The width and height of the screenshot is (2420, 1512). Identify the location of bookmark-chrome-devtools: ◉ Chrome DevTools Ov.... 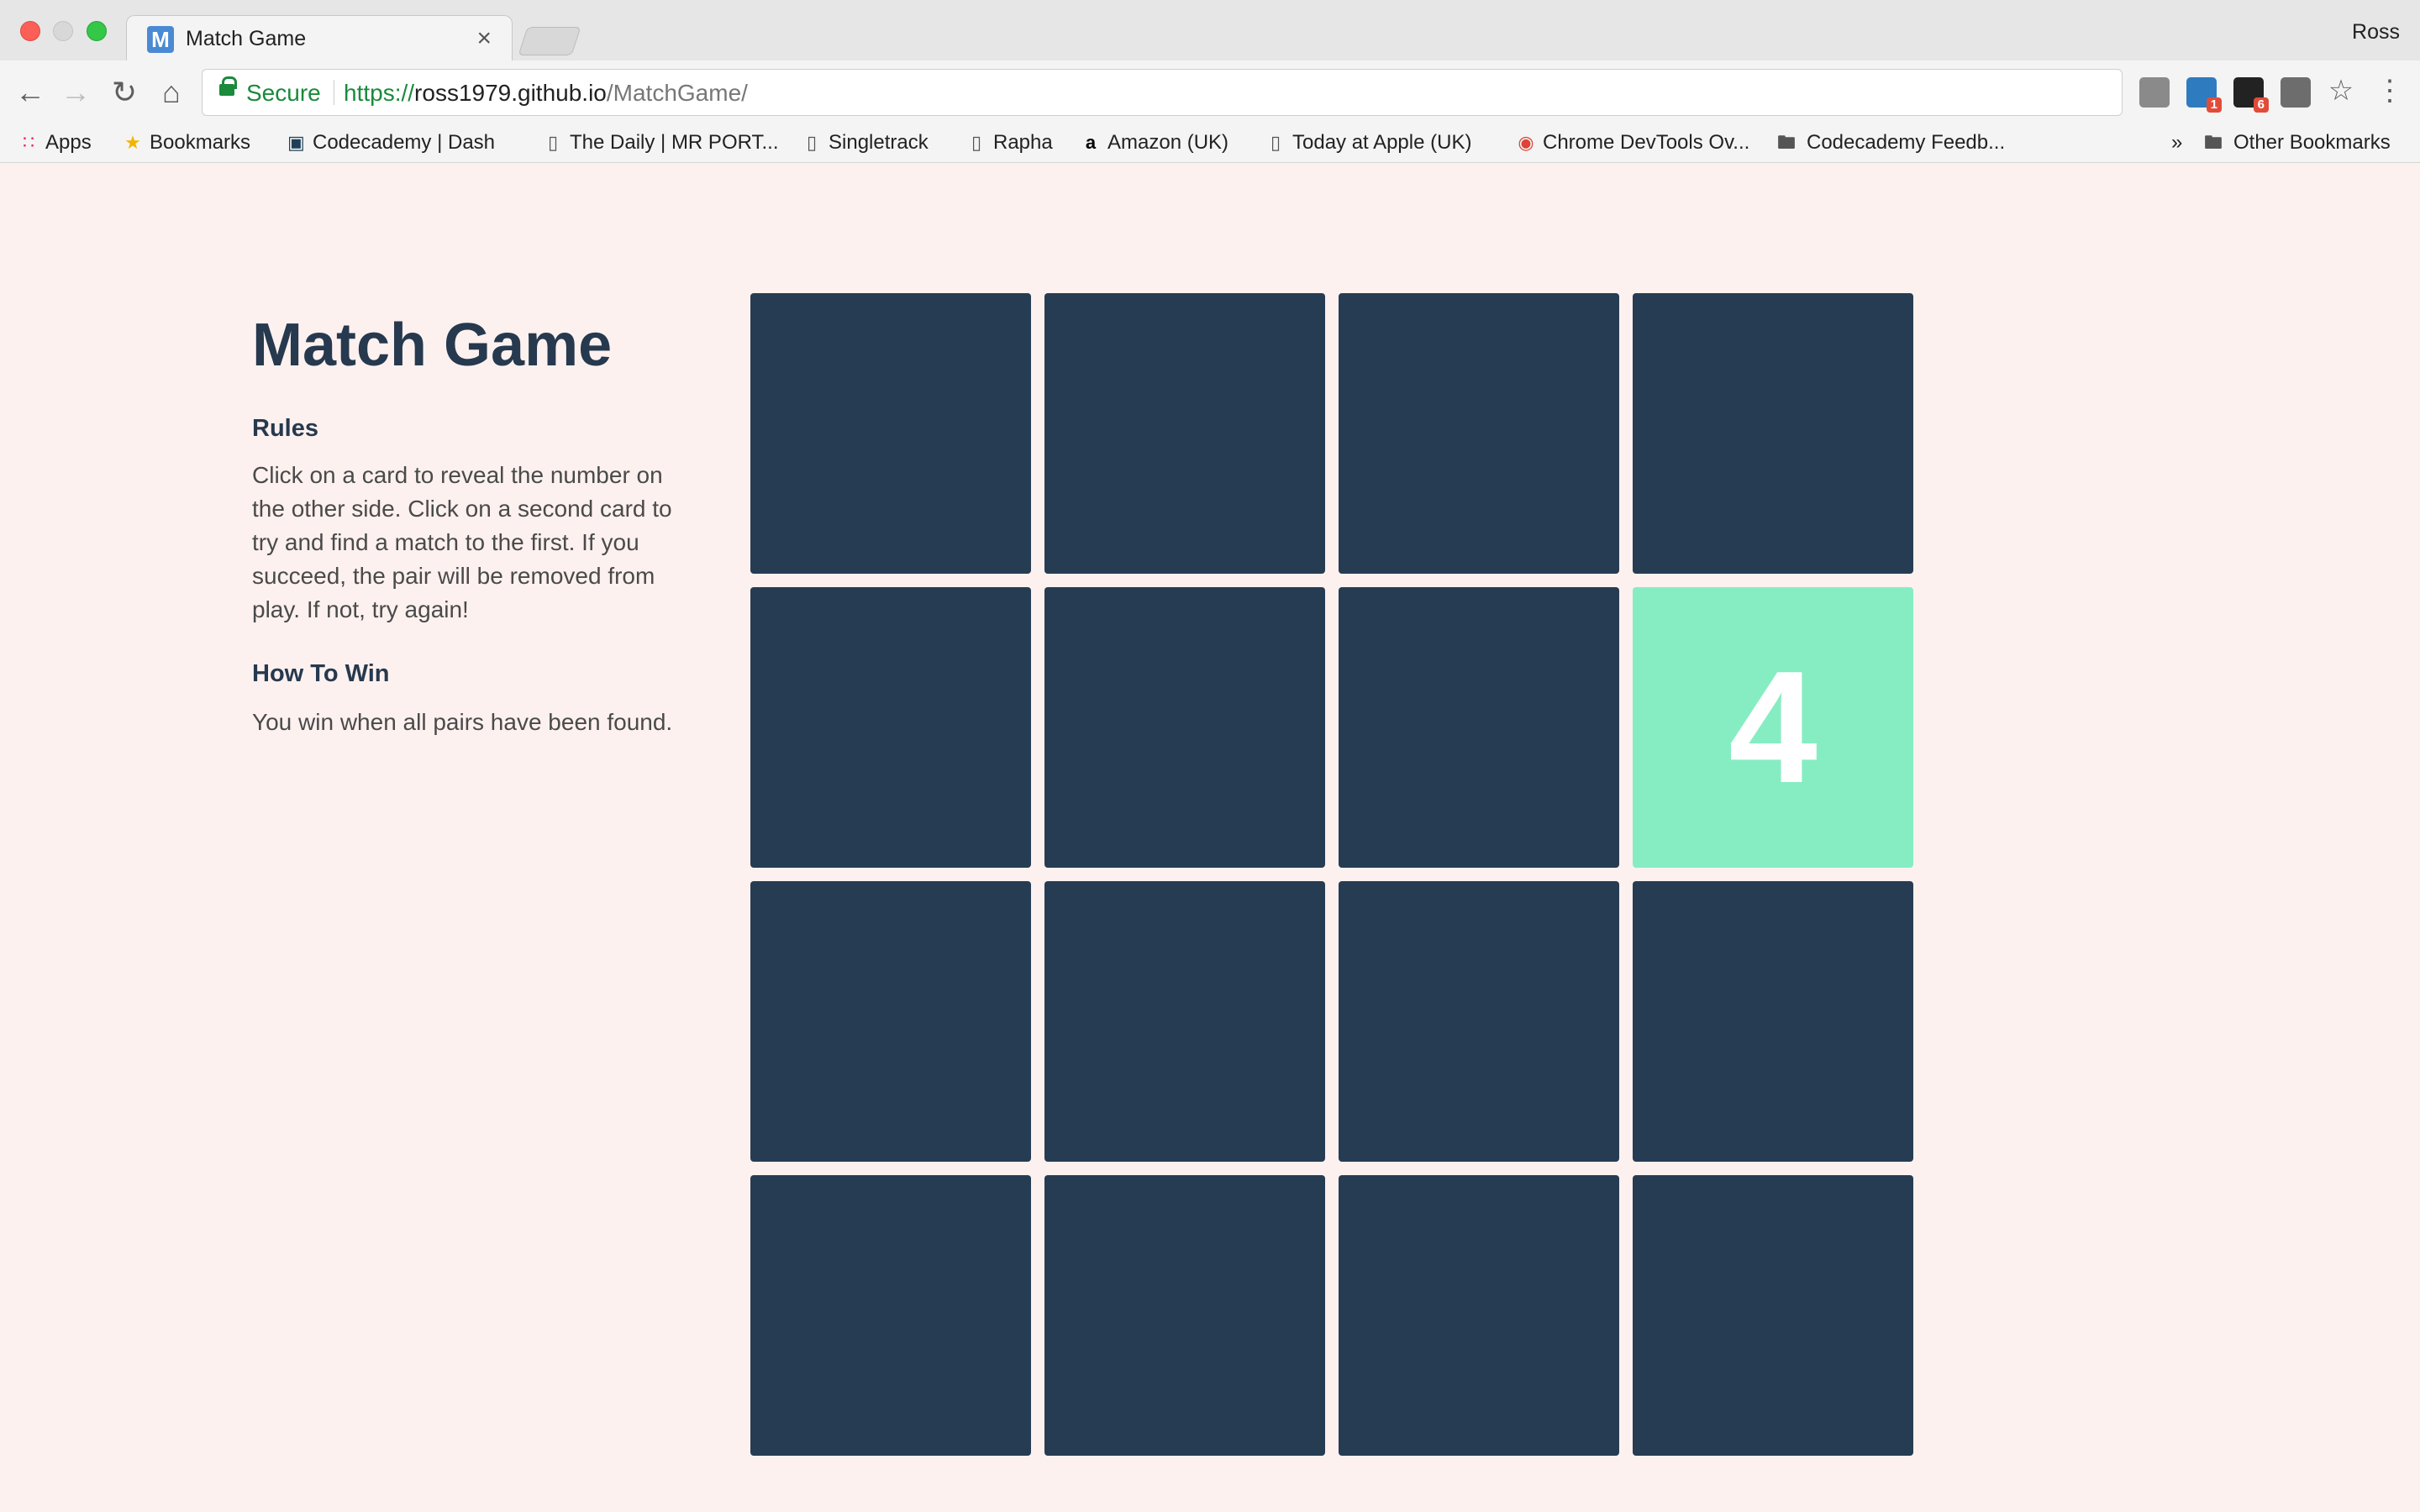
(1633, 143).